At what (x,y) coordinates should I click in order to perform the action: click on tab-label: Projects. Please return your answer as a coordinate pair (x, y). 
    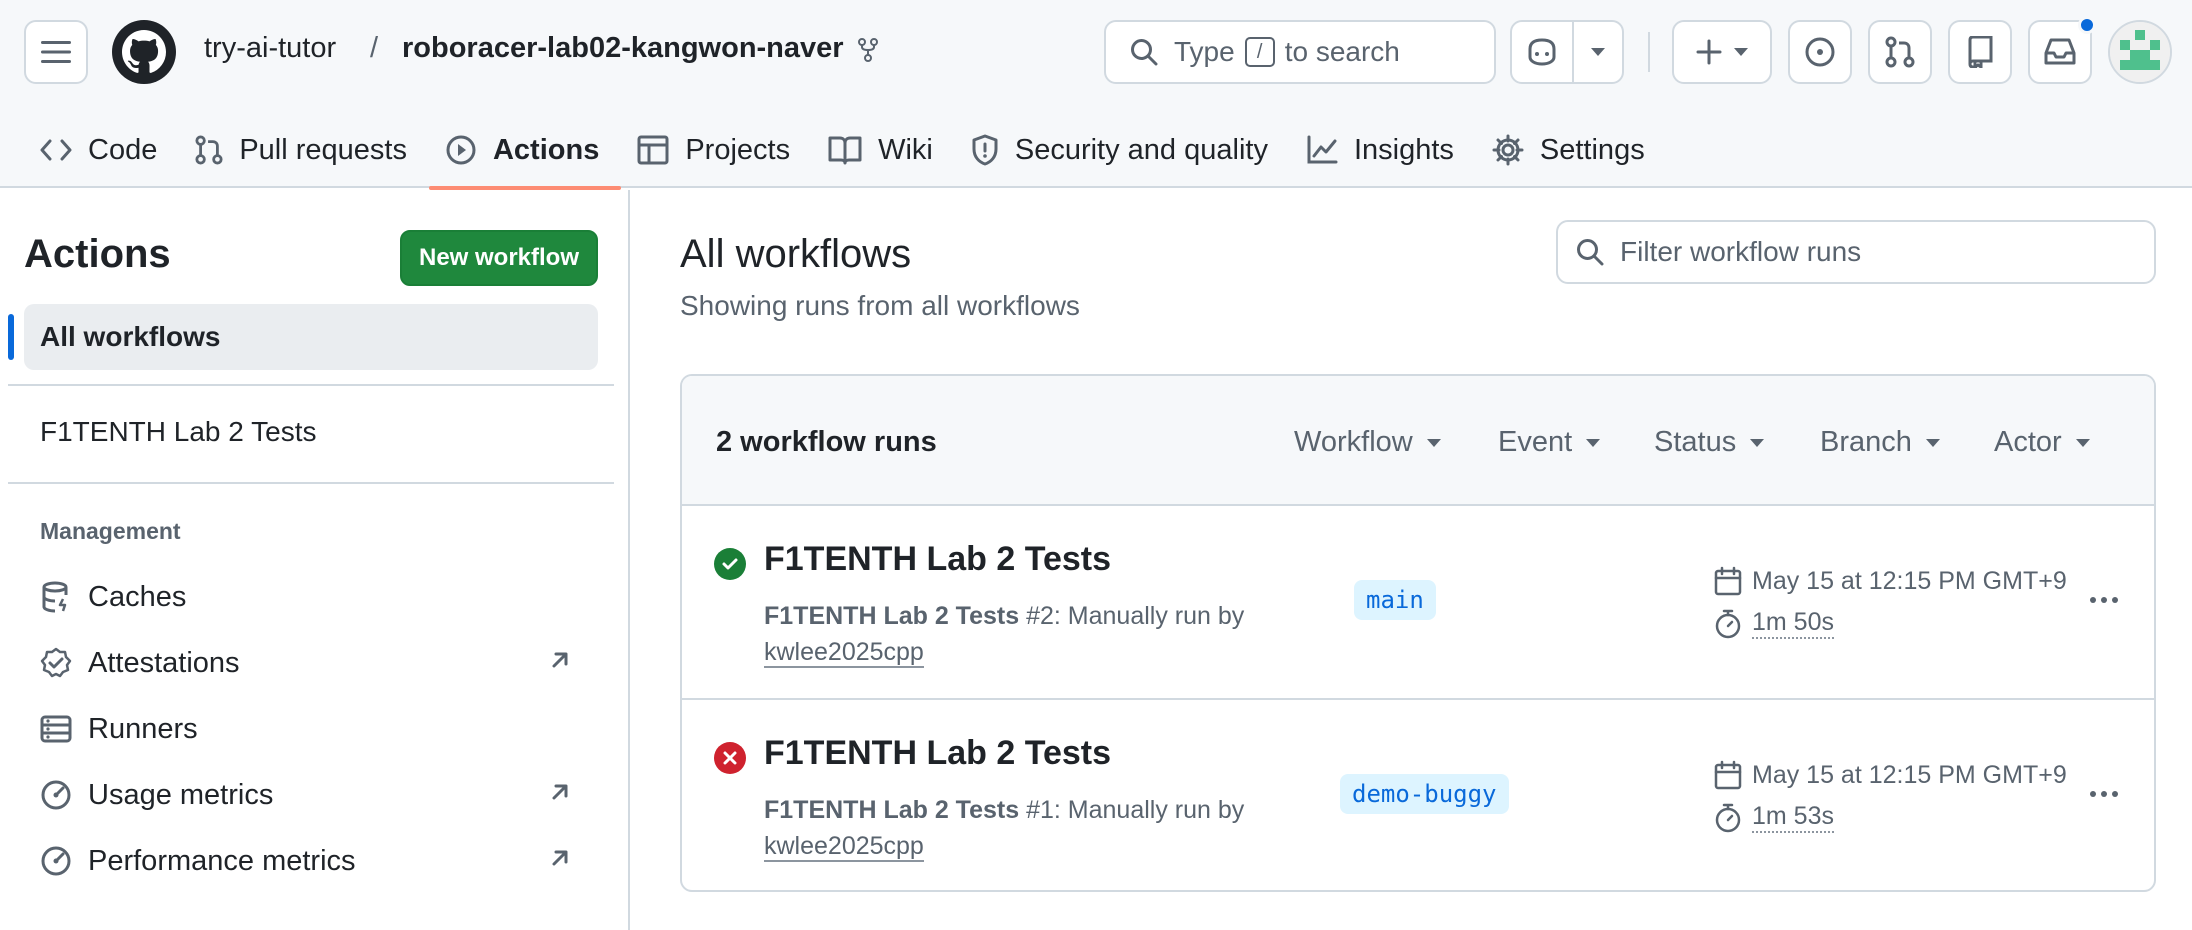
    Looking at the image, I should click on (738, 149).